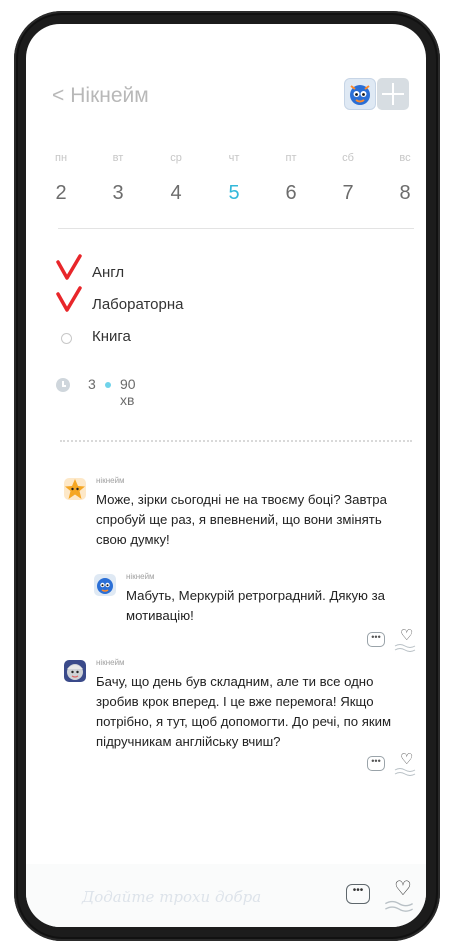 The height and width of the screenshot is (949, 452). I want to click on star-character-icon, so click(75, 489).